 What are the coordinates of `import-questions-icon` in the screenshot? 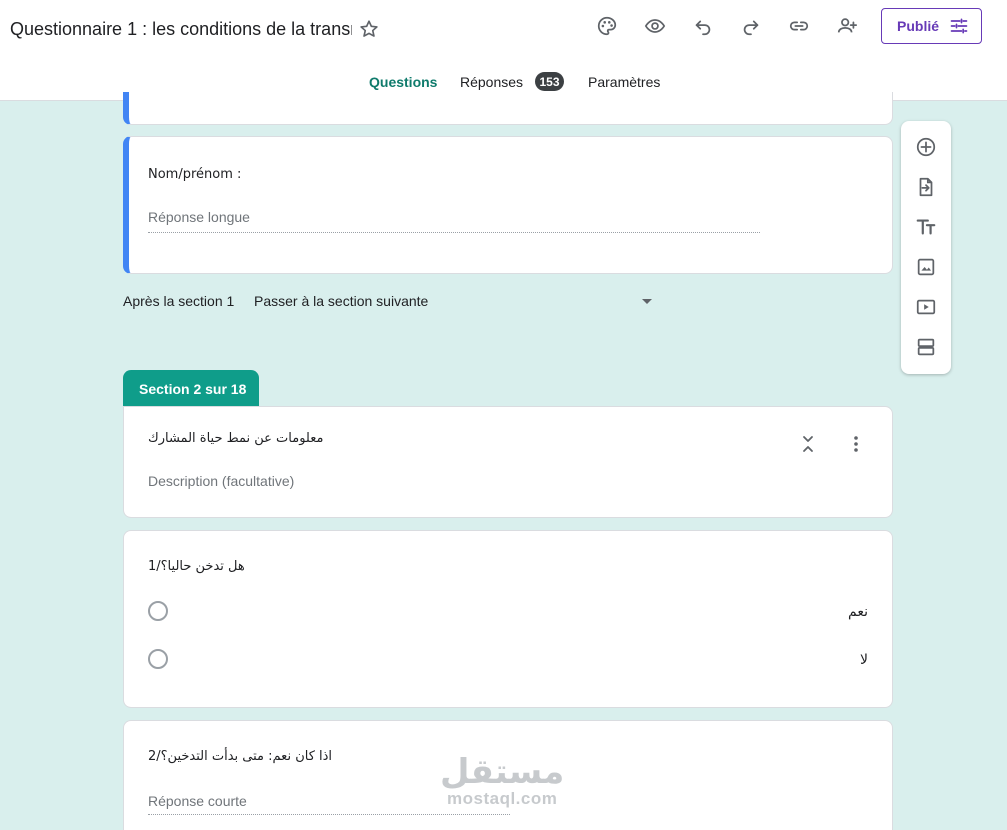 It's located at (926, 187).